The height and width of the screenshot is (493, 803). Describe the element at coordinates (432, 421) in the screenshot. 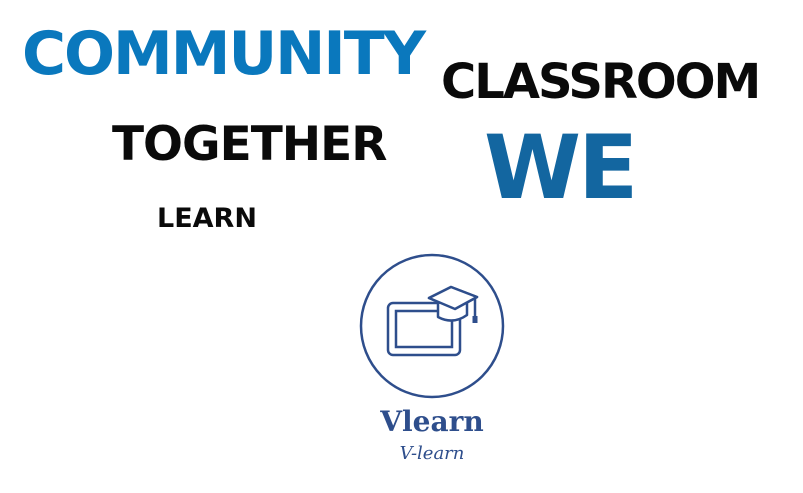

I see `brand-name: Vlearn` at that location.